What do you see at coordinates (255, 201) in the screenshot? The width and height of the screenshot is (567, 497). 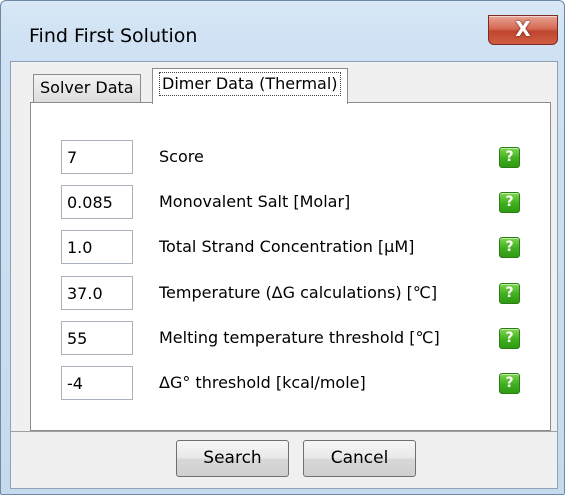 I see `monovalent-salt-label: Monovalent Salt [Molar]` at bounding box center [255, 201].